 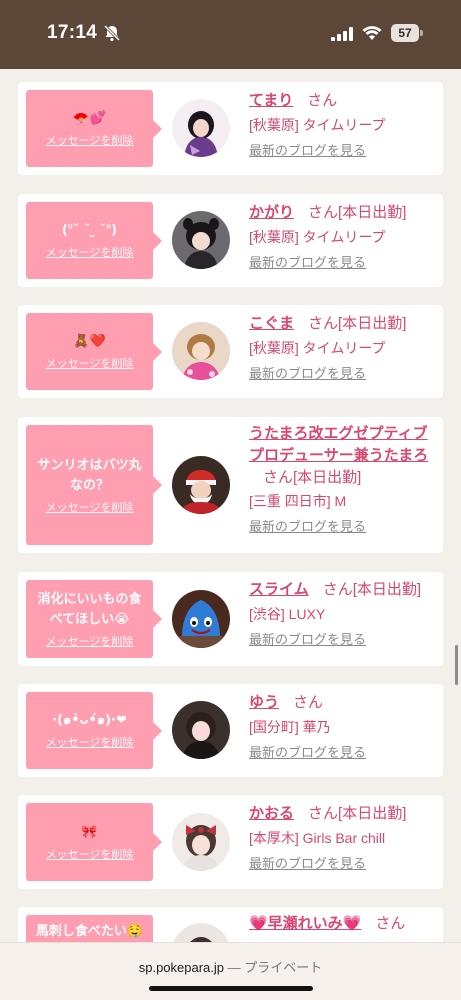 What do you see at coordinates (89, 720) in the screenshot?
I see `message-text: ·(๑•̀ᴗ•́๑)·❤` at bounding box center [89, 720].